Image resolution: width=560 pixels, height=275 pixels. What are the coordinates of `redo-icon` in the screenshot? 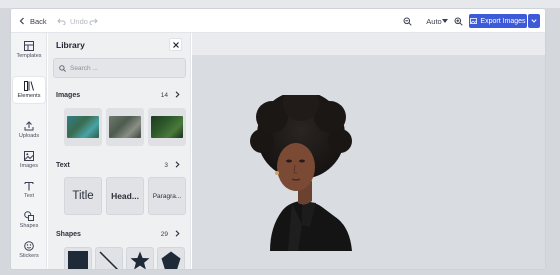 It's located at (93, 21).